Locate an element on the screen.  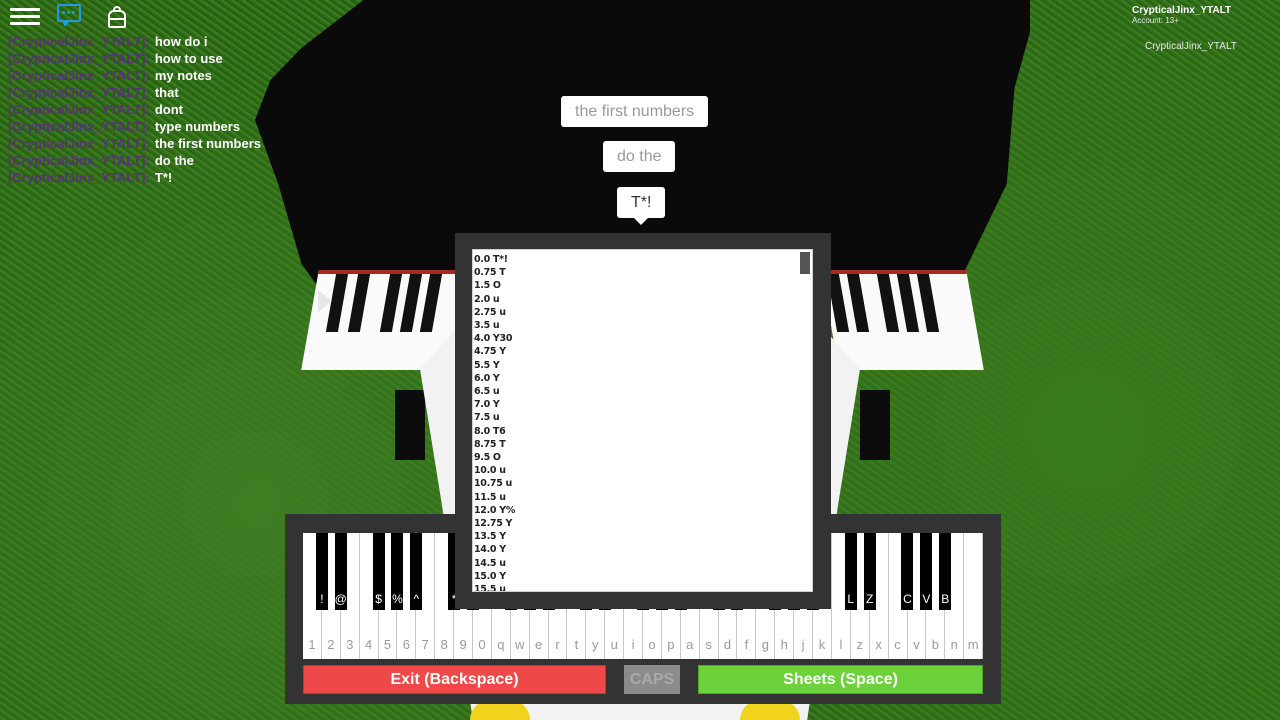
chat-text: how do i is located at coordinates (181, 41).